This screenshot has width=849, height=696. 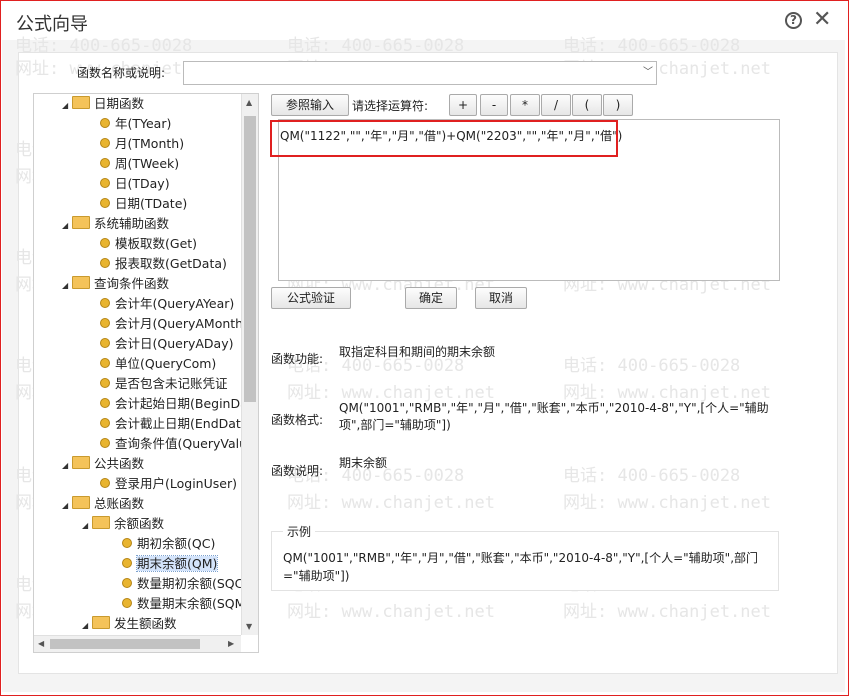 I want to click on tree-item-label: 数量期初余额(SQC), so click(x=193, y=583).